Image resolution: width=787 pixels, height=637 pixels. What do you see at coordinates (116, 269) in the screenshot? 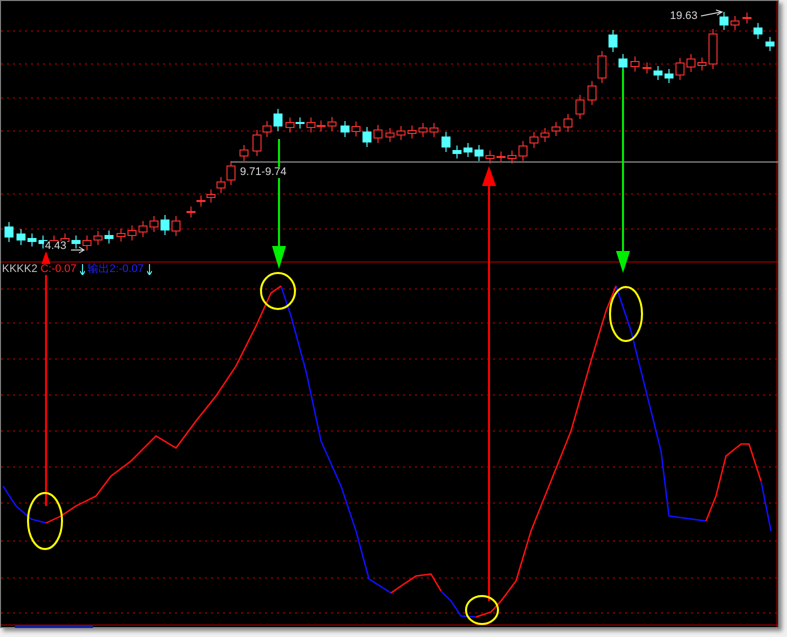
I see `legend-label: 输出2:-0.07` at bounding box center [116, 269].